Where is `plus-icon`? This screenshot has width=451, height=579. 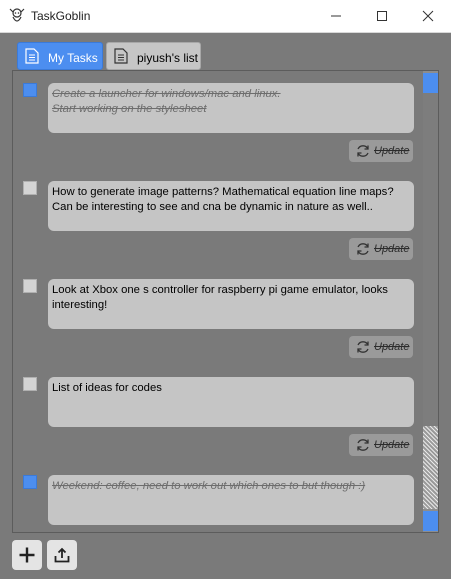
plus-icon is located at coordinates (27, 555).